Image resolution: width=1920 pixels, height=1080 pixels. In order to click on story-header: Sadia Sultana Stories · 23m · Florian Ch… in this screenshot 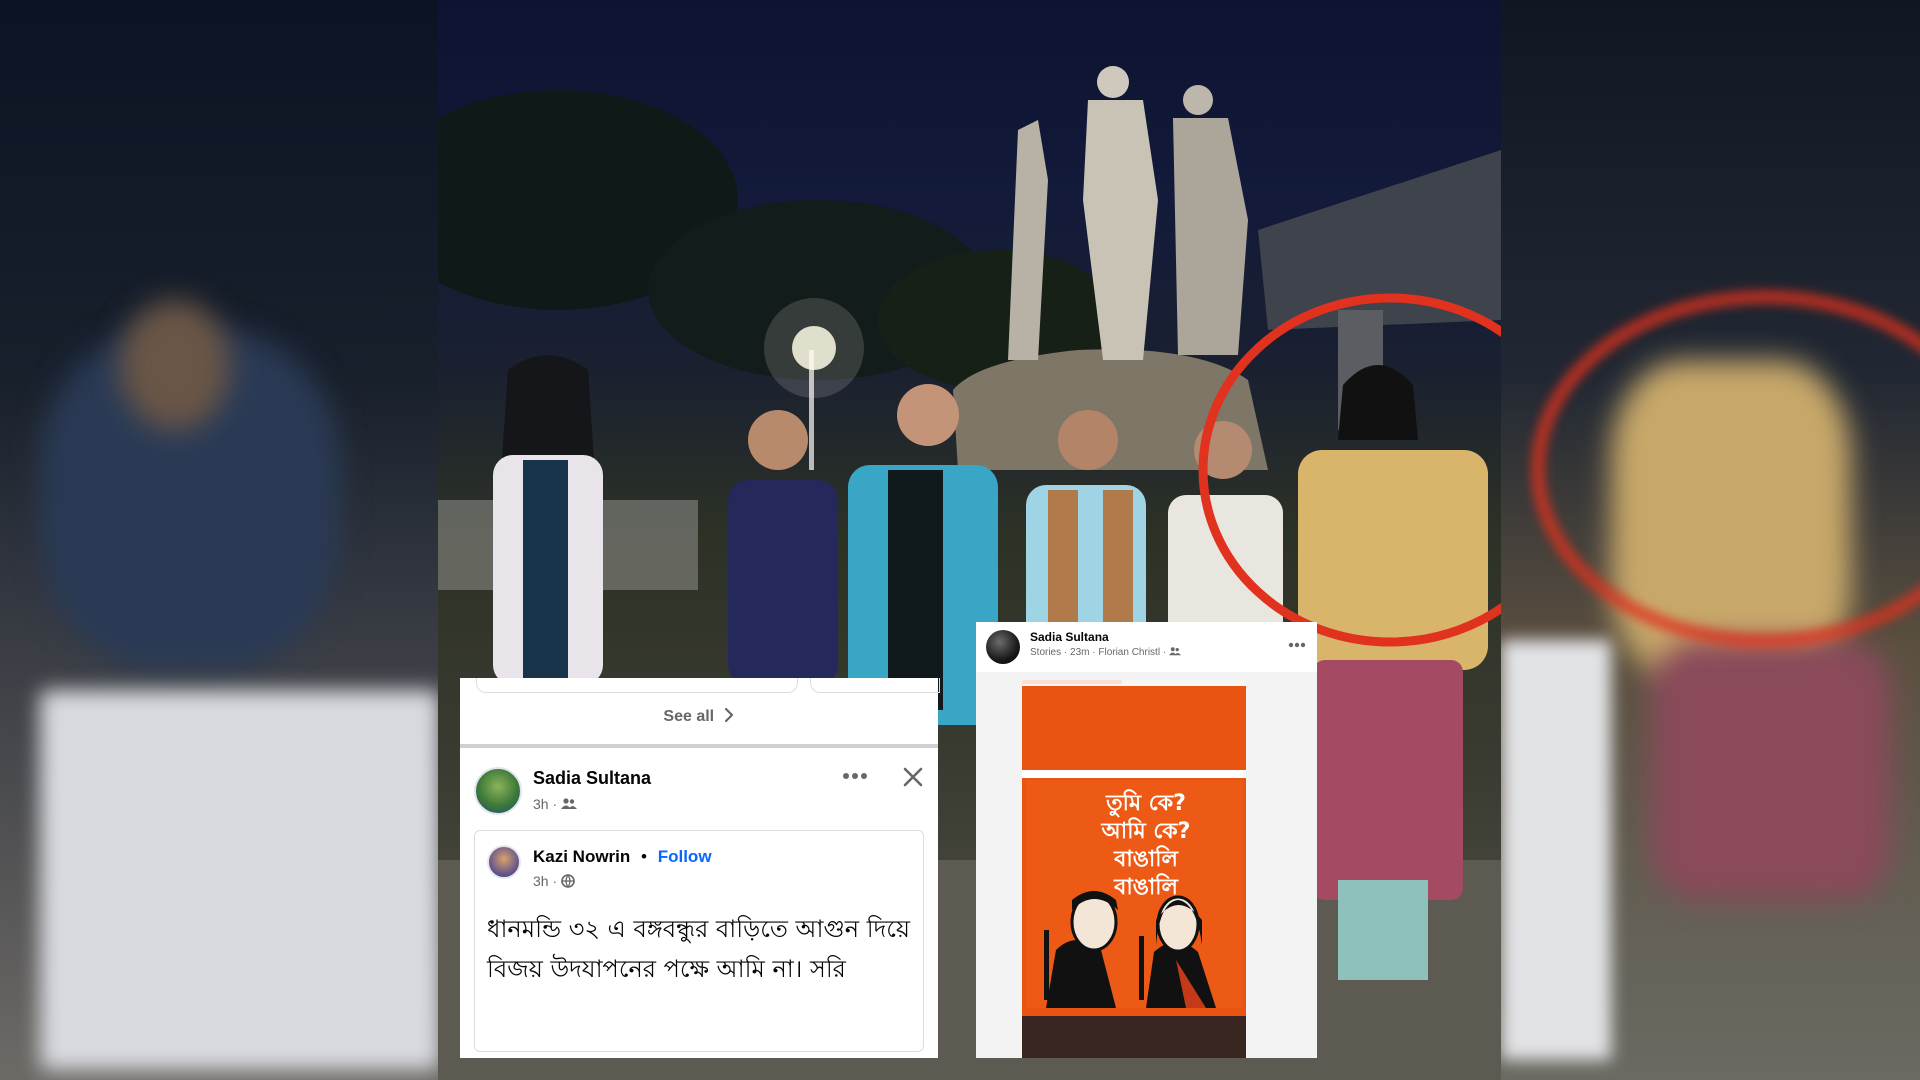, I will do `click(1146, 647)`.